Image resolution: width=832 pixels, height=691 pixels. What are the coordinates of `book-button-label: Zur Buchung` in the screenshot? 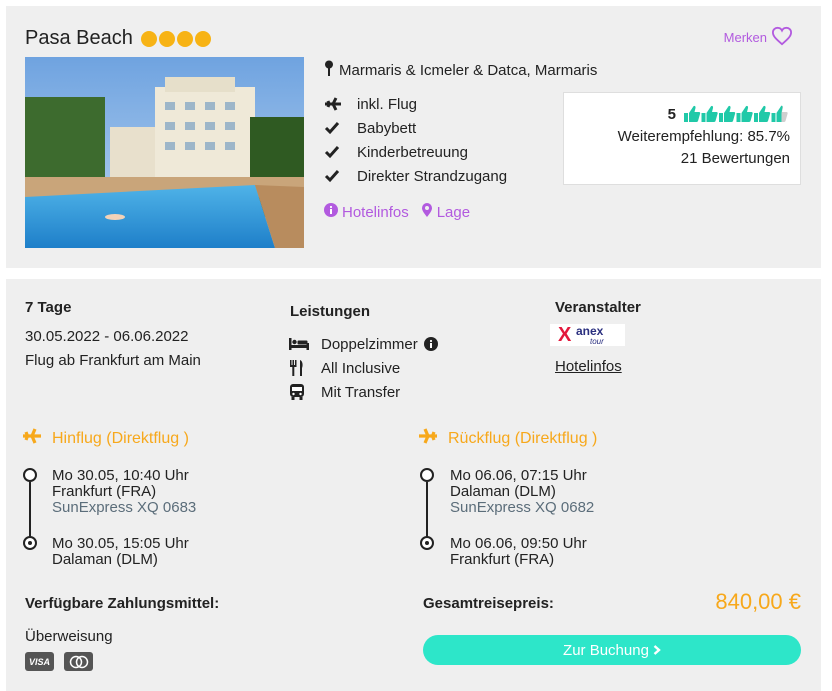 It's located at (606, 650).